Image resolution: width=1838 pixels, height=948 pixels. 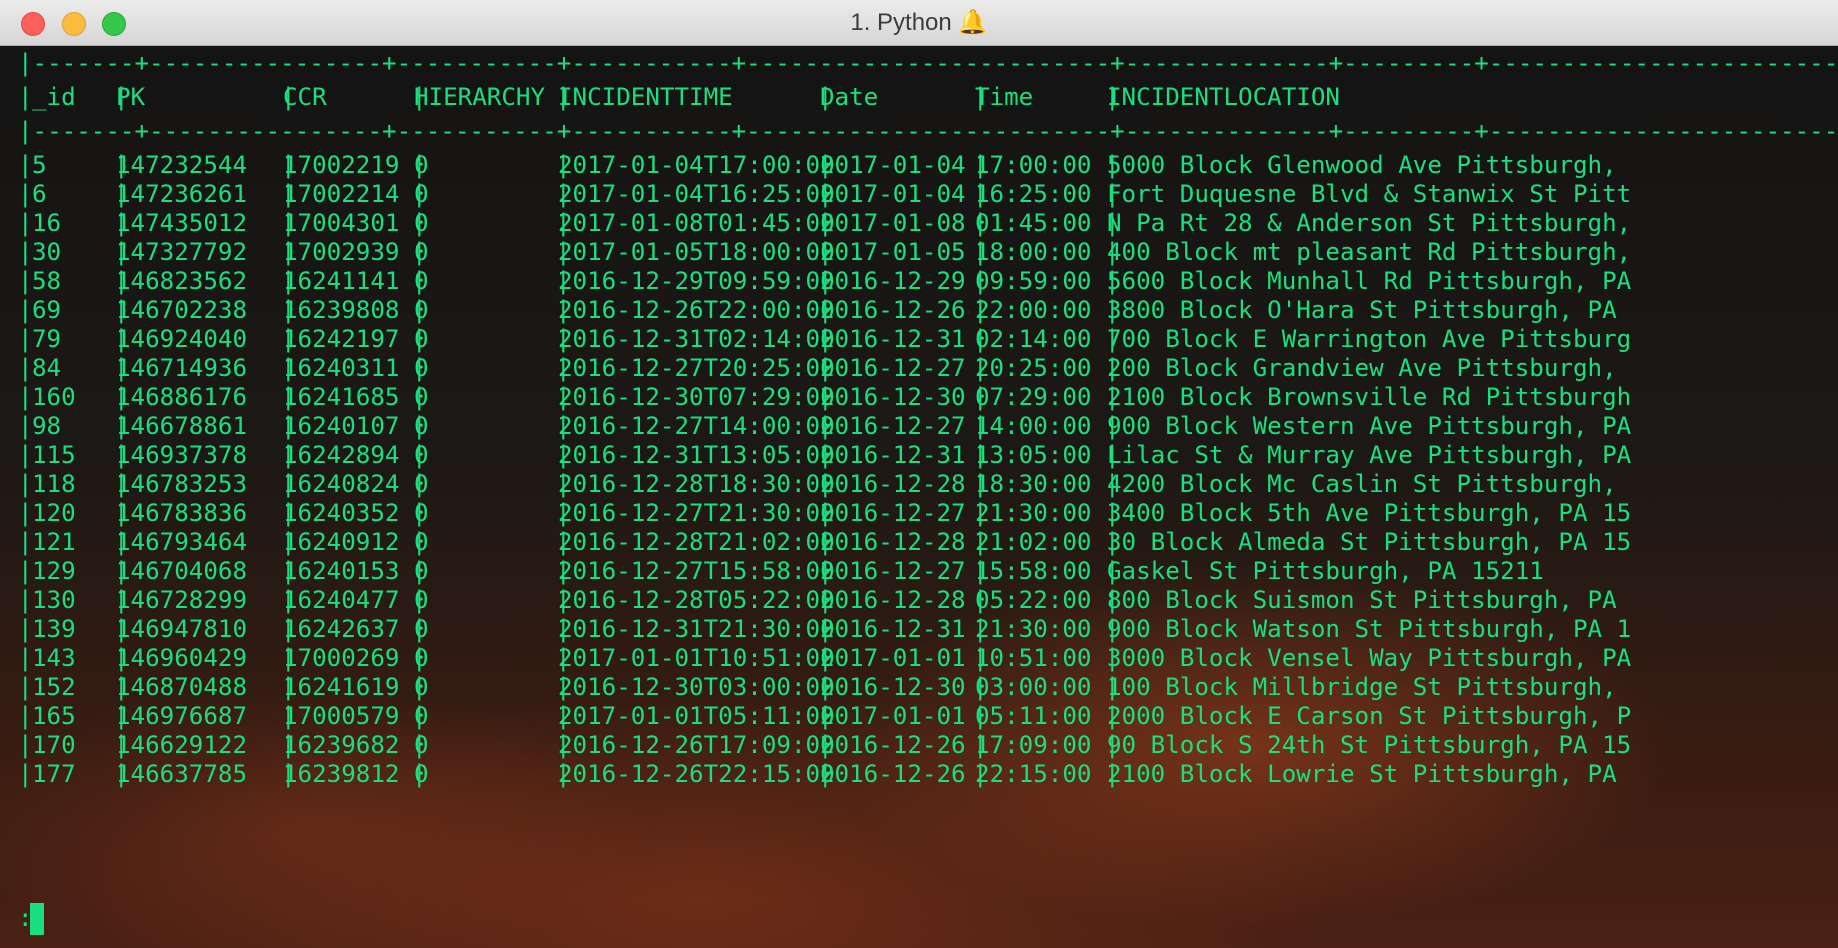 What do you see at coordinates (341, 774) in the screenshot?
I see `table-cell: 16239812` at bounding box center [341, 774].